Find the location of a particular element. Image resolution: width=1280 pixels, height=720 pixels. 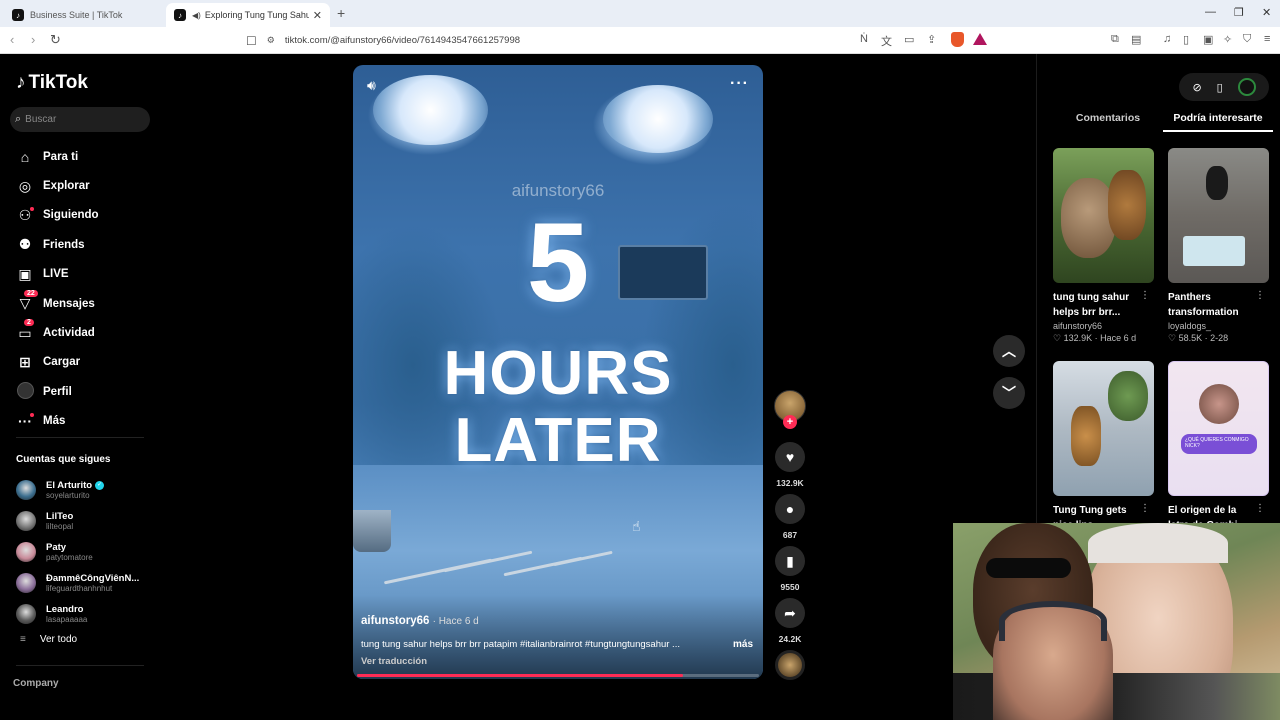

heart-icon: ♥ is located at coordinates (790, 457).